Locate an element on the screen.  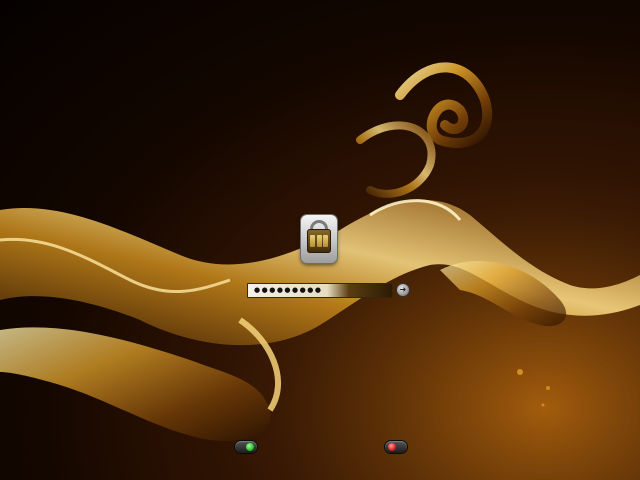
password-field: ●●●●●●●●● is located at coordinates (320, 290).